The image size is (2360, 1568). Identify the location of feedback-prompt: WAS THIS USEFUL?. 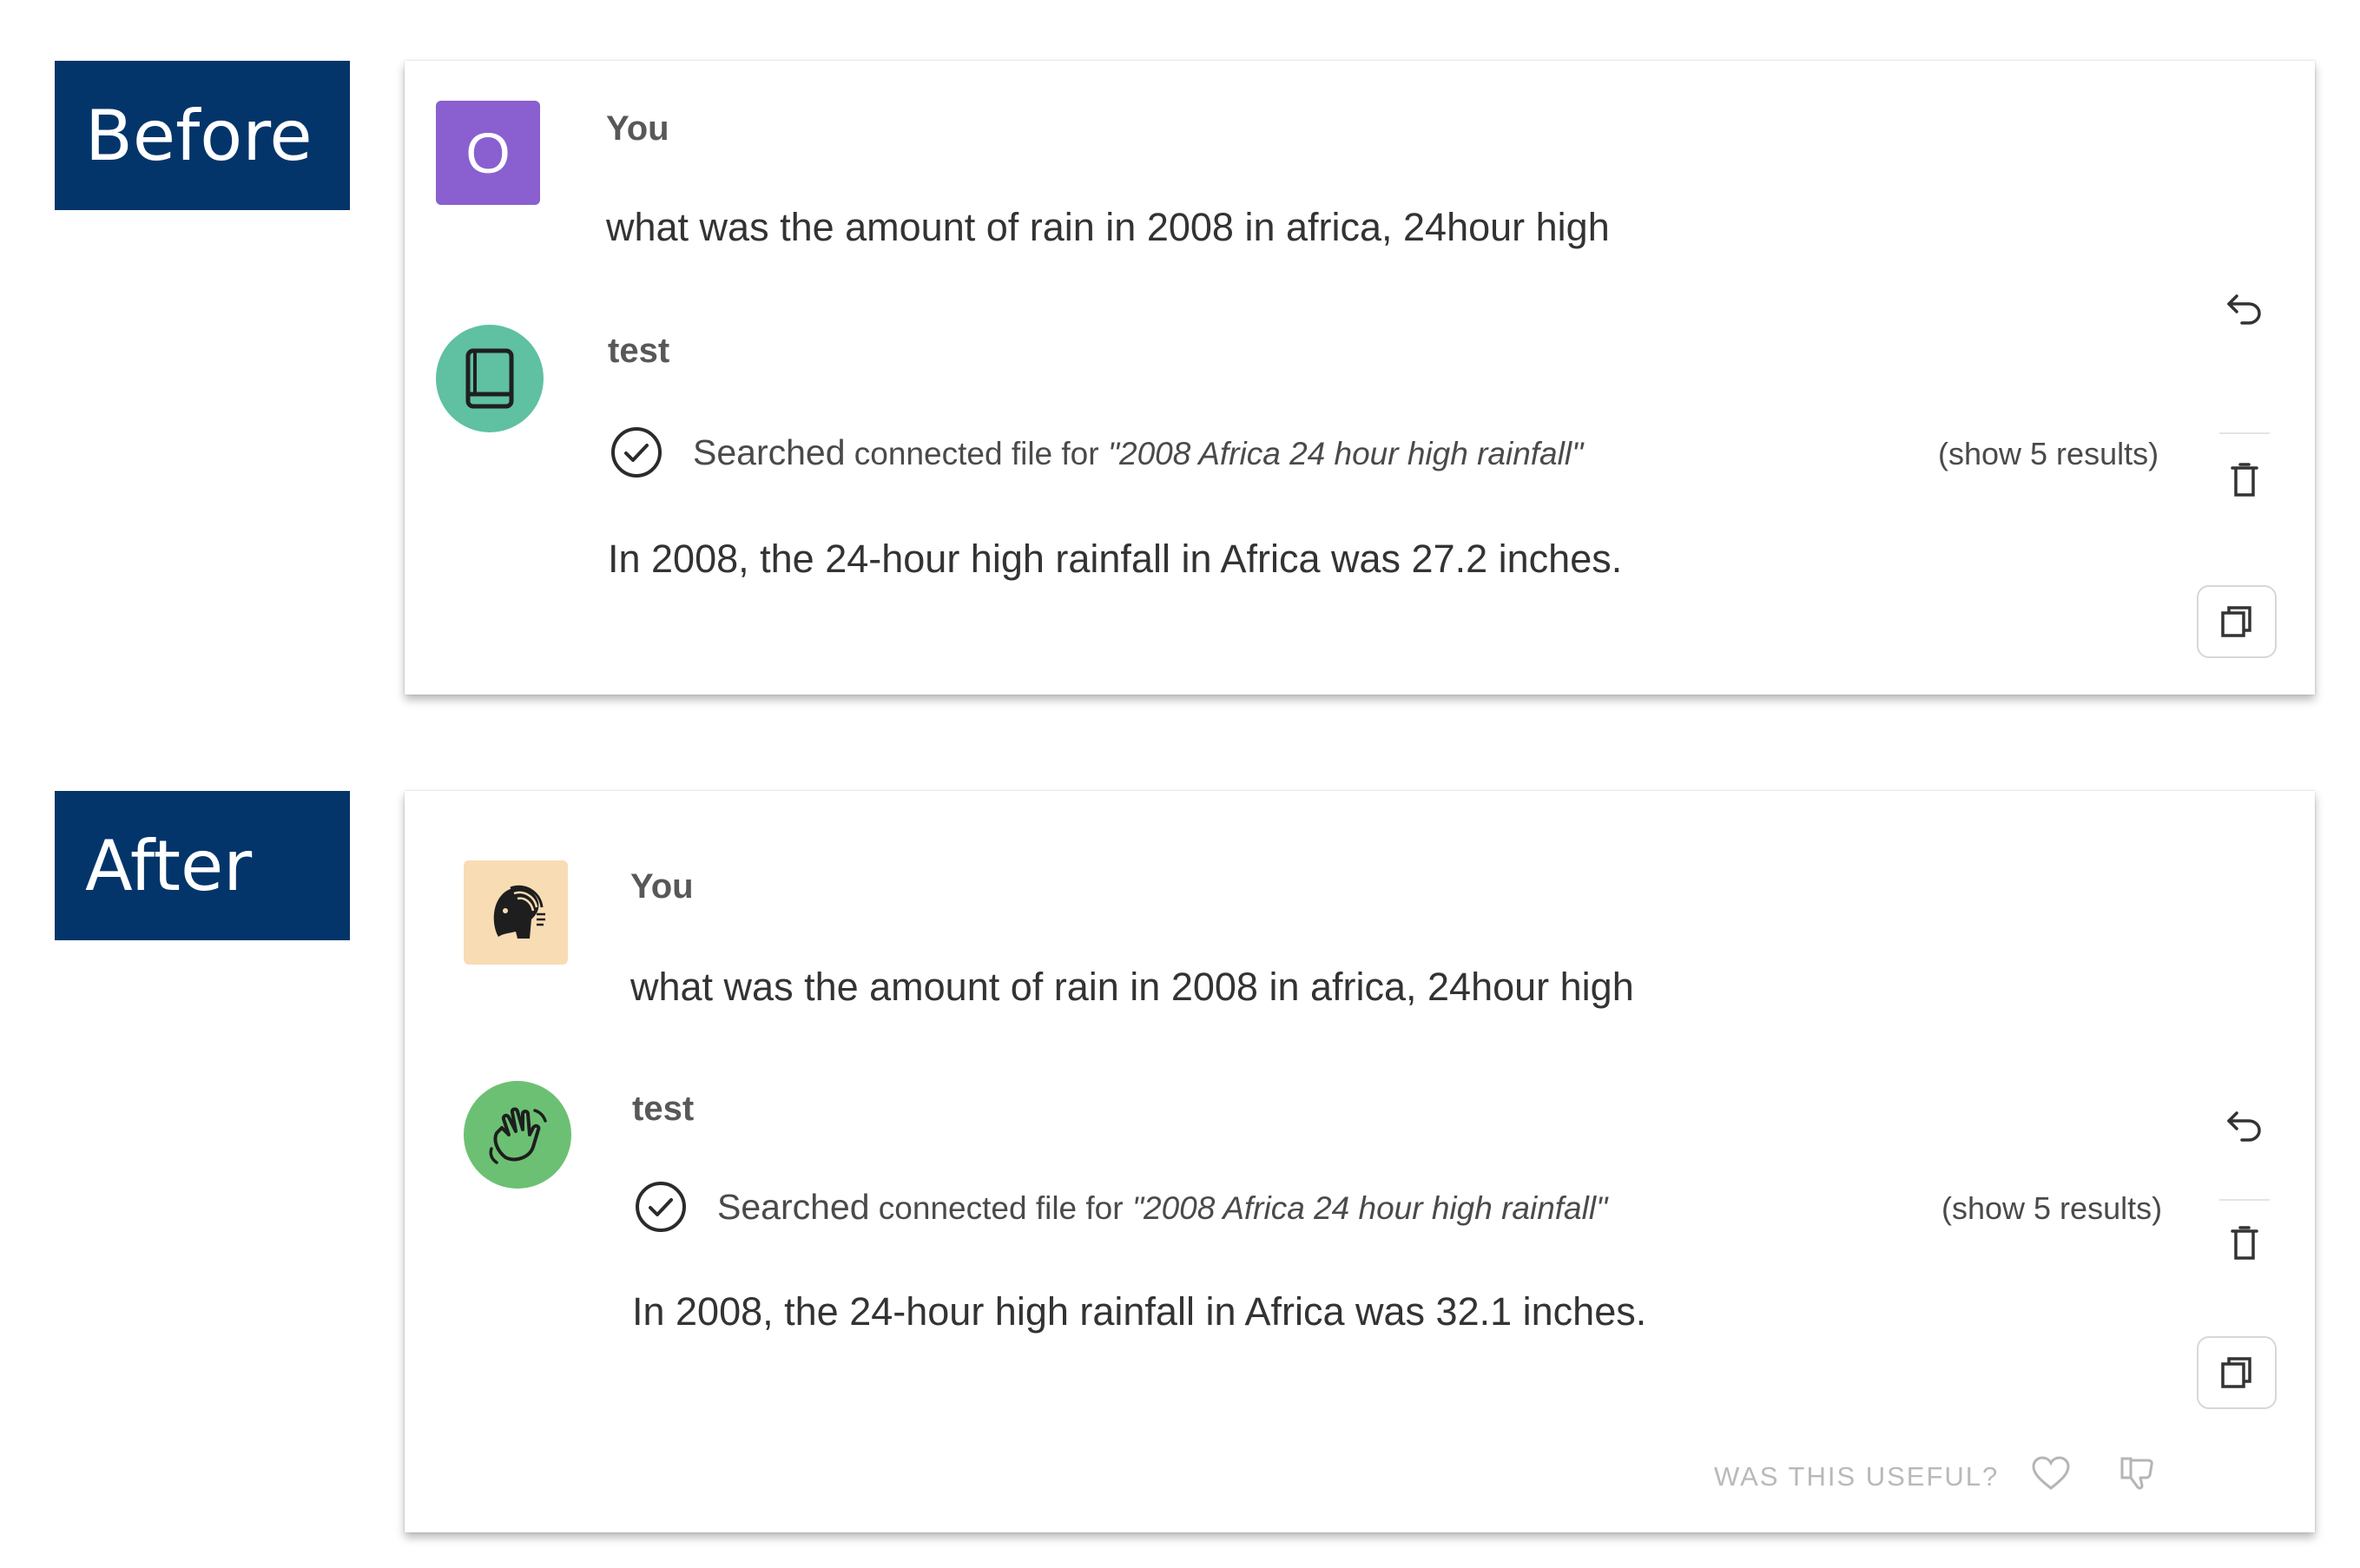
(1857, 1476).